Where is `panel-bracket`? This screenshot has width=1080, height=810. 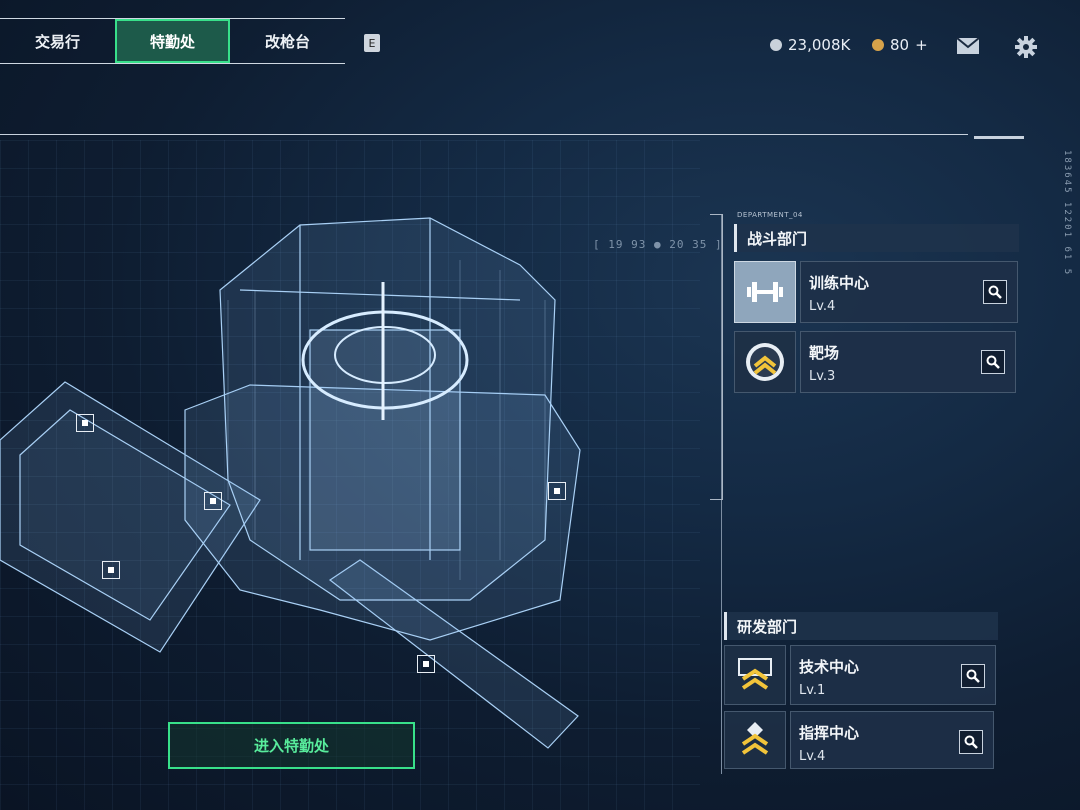
panel-bracket is located at coordinates (716, 357).